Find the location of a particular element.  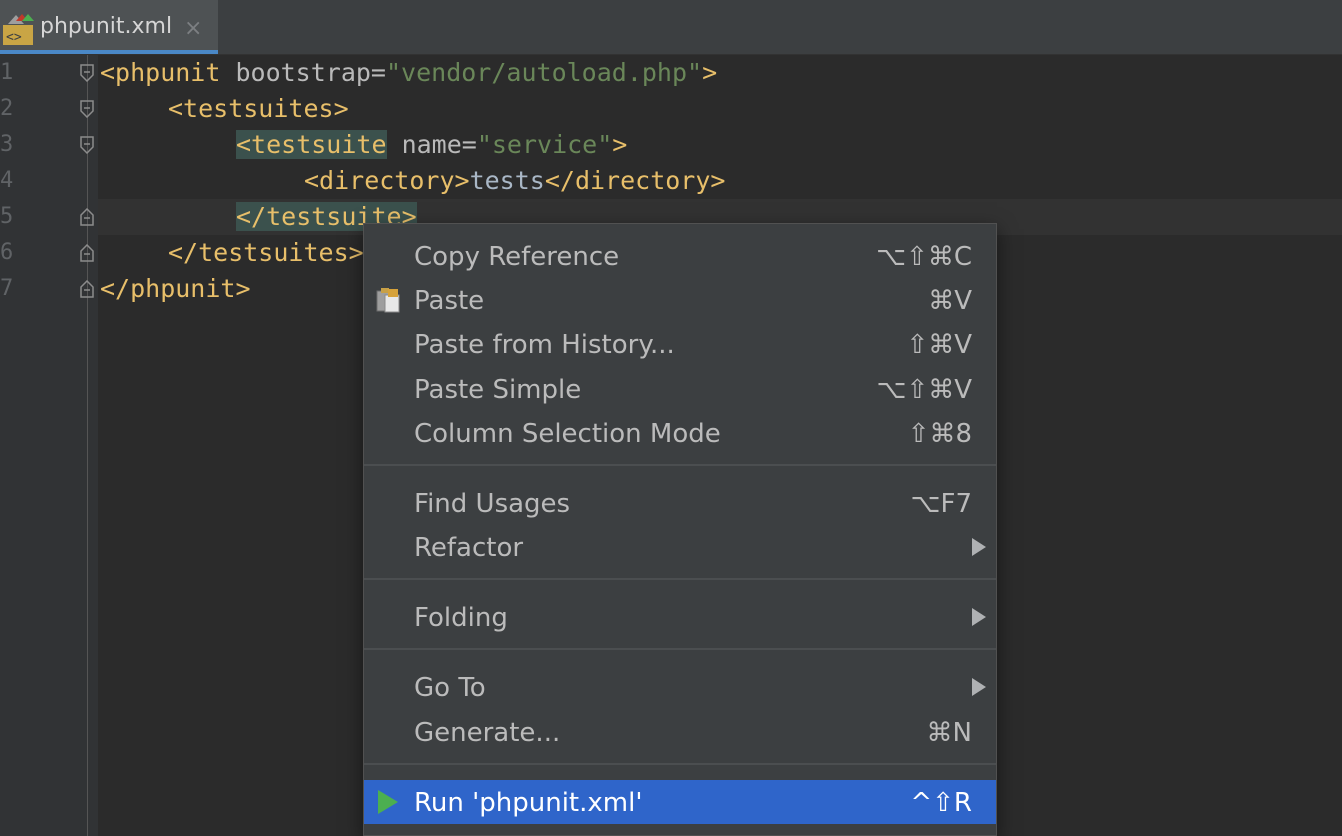

xml-text: tests is located at coordinates (507, 180).